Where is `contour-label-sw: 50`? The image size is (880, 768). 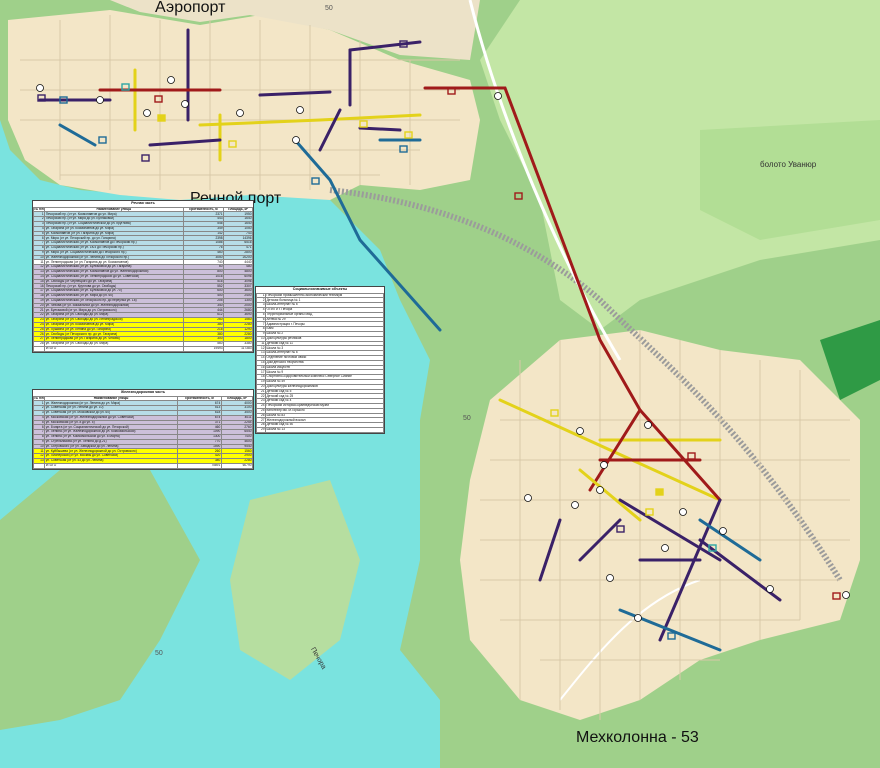
contour-label-sw: 50 is located at coordinates (159, 653).